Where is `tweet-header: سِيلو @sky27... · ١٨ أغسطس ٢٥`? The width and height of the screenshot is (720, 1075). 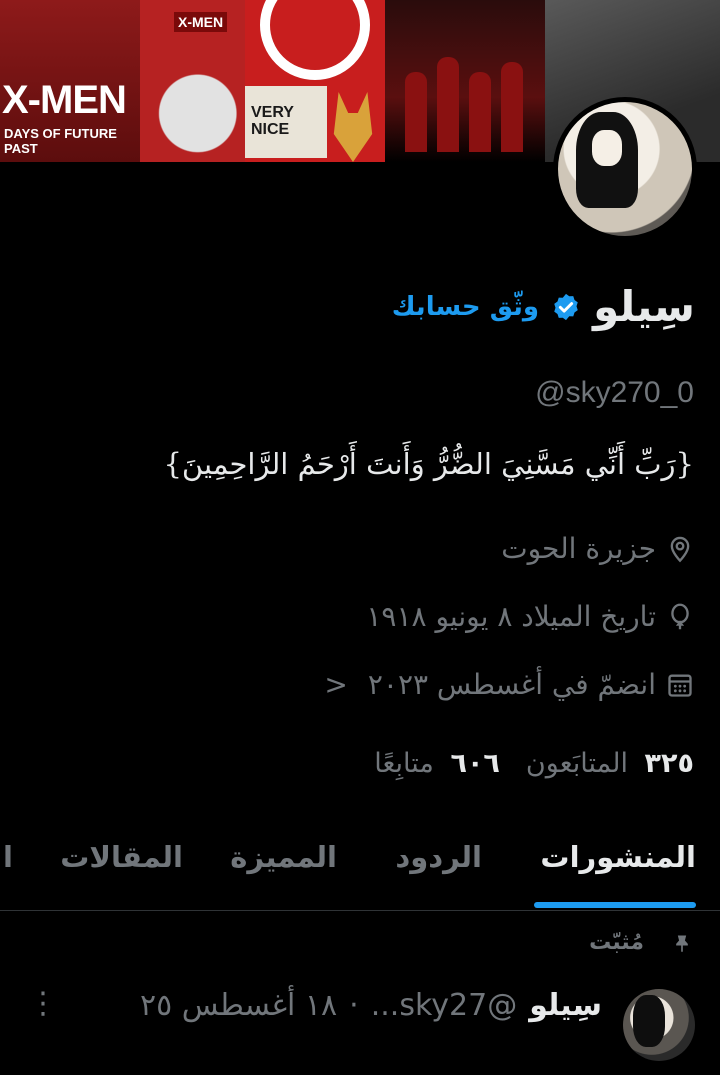
tweet-header: سِيلو @sky27... · ١٨ أغسطس ٢٥ is located at coordinates (371, 1005).